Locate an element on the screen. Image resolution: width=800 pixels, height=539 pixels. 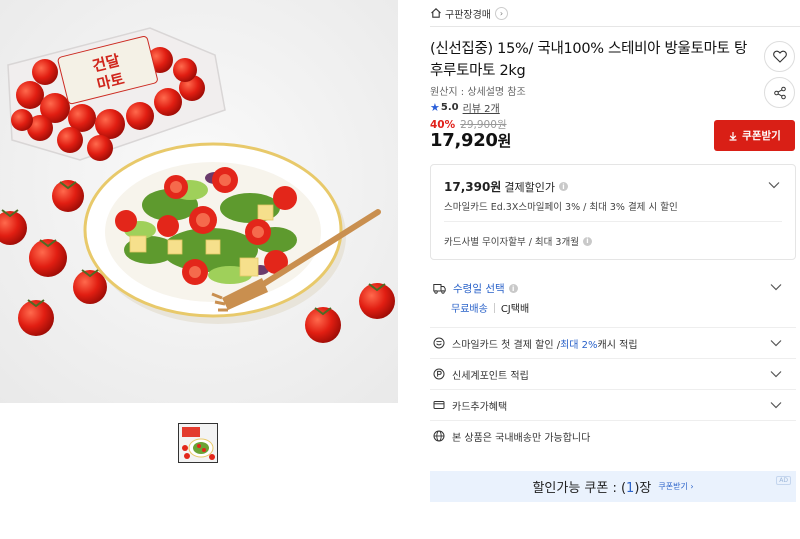
review-link: 리뷰 2개 is located at coordinates (481, 107).